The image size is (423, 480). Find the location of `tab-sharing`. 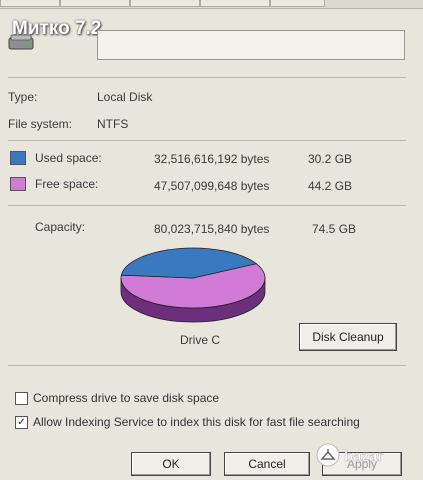

tab-sharing is located at coordinates (235, 3).